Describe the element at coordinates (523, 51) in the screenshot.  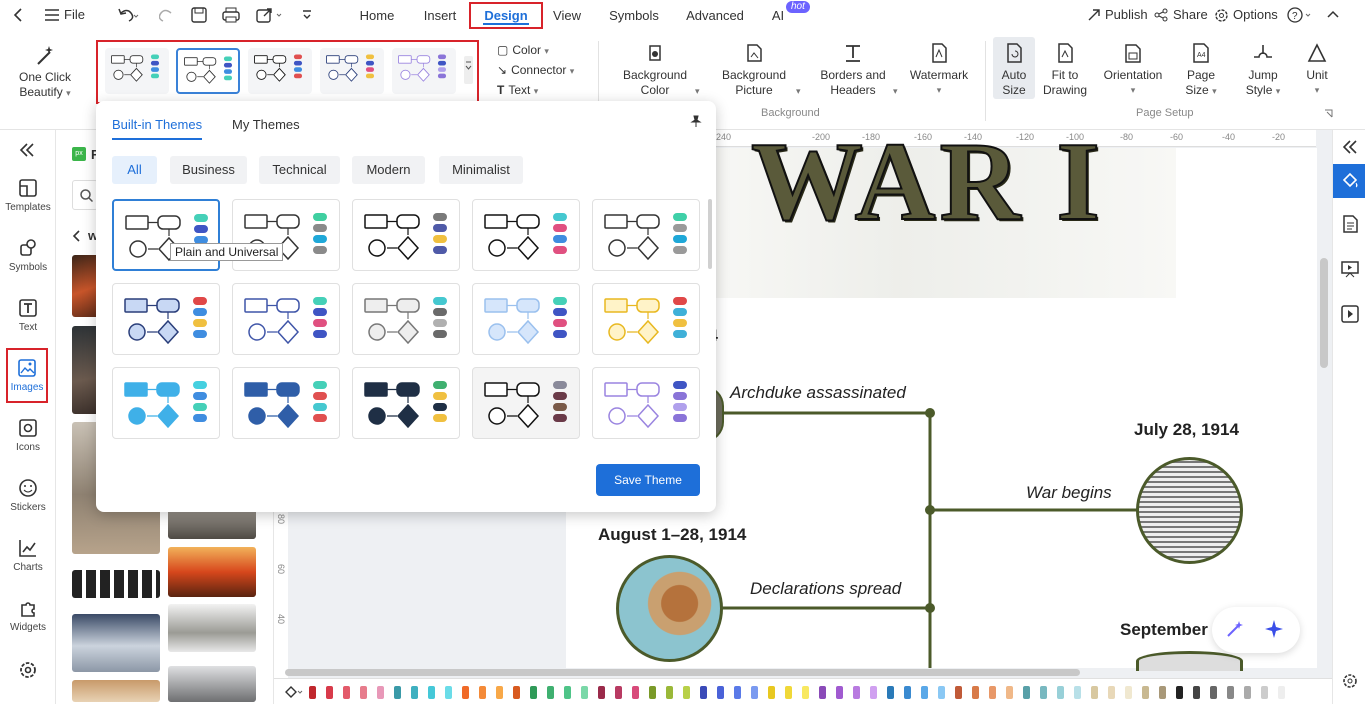
I see `color-button: ▢ Color ▾` at that location.